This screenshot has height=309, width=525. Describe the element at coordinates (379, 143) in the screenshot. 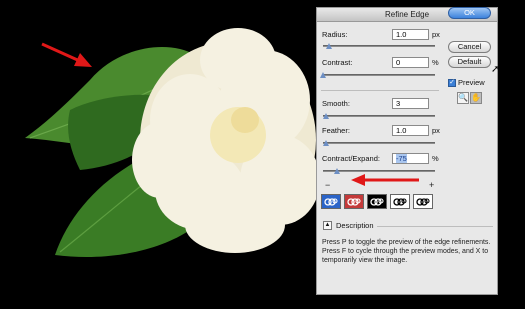

I see `feather-slider-track` at that location.